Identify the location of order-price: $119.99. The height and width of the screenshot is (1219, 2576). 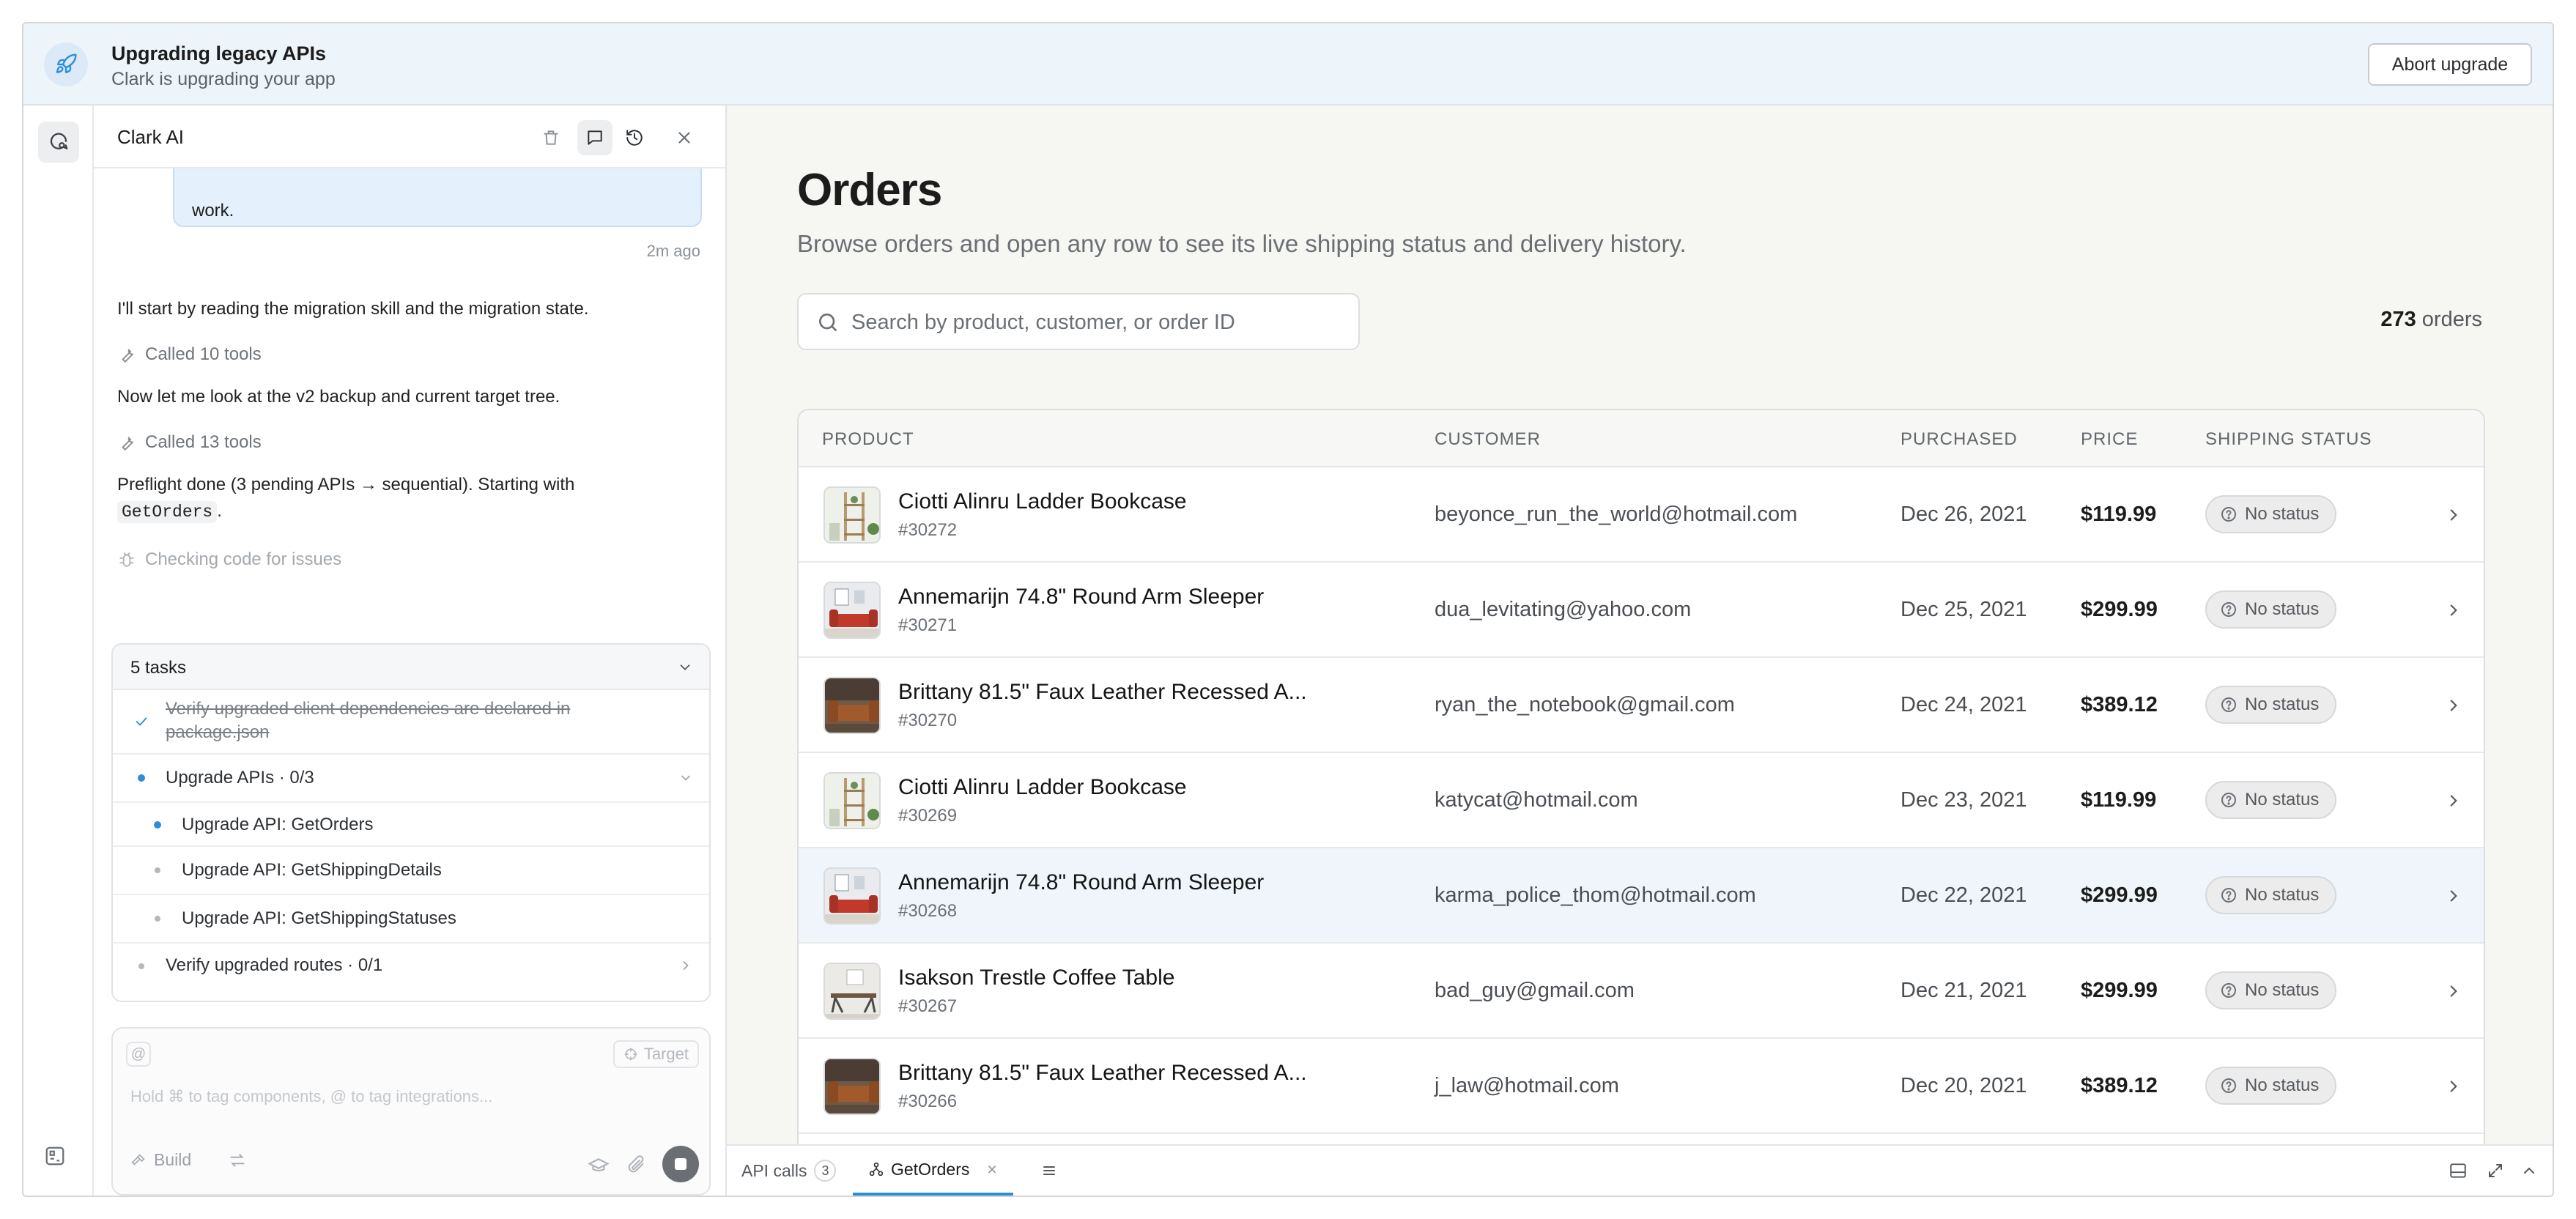
(2119, 800).